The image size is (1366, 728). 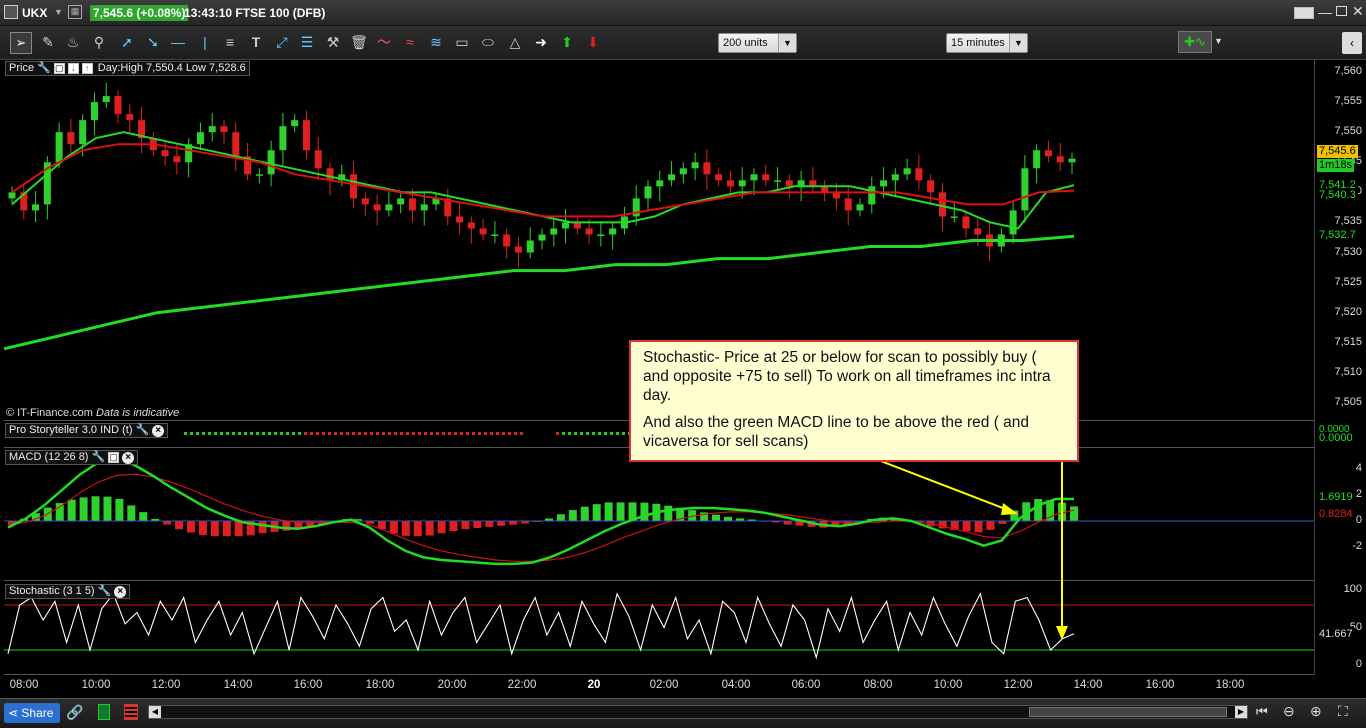 I want to click on horizontal-scrollbar: ◀ ▶, so click(x=698, y=712).